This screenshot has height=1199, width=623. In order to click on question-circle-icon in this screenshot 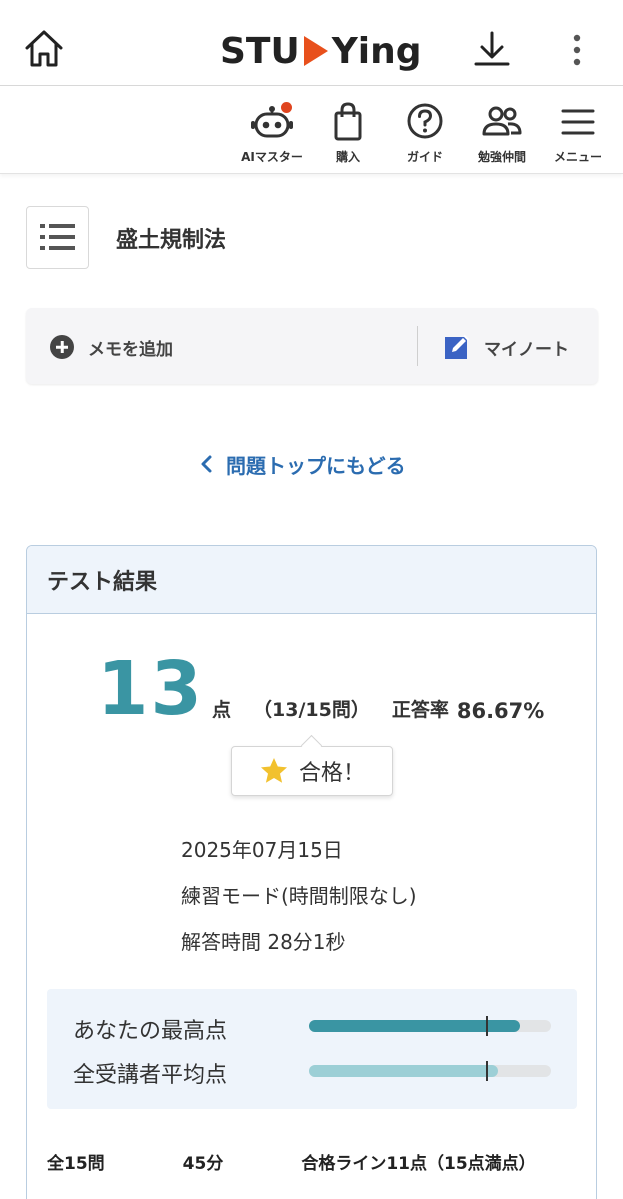, I will do `click(425, 121)`.